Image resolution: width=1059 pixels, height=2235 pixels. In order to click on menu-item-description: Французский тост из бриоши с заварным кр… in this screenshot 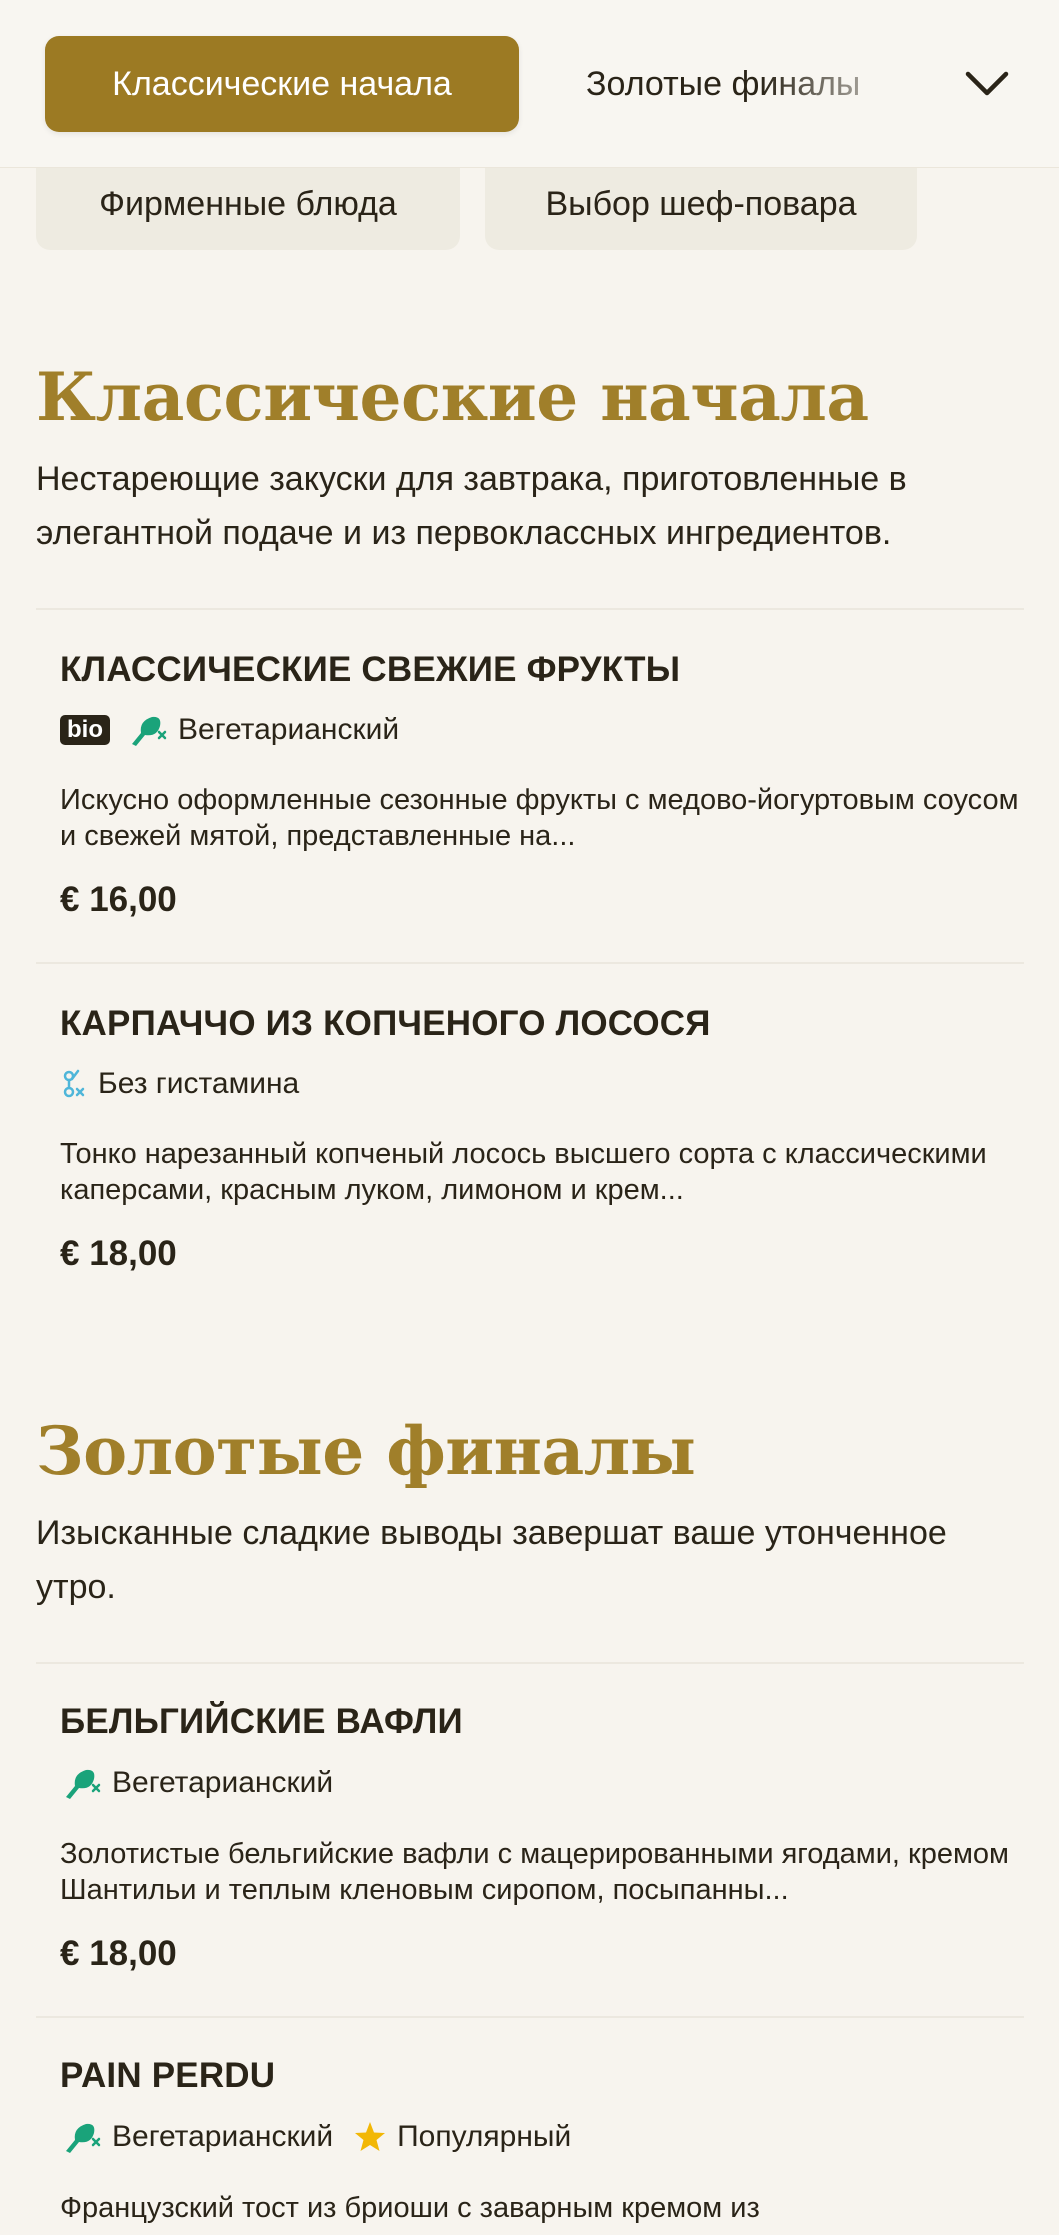, I will do `click(410, 2208)`.